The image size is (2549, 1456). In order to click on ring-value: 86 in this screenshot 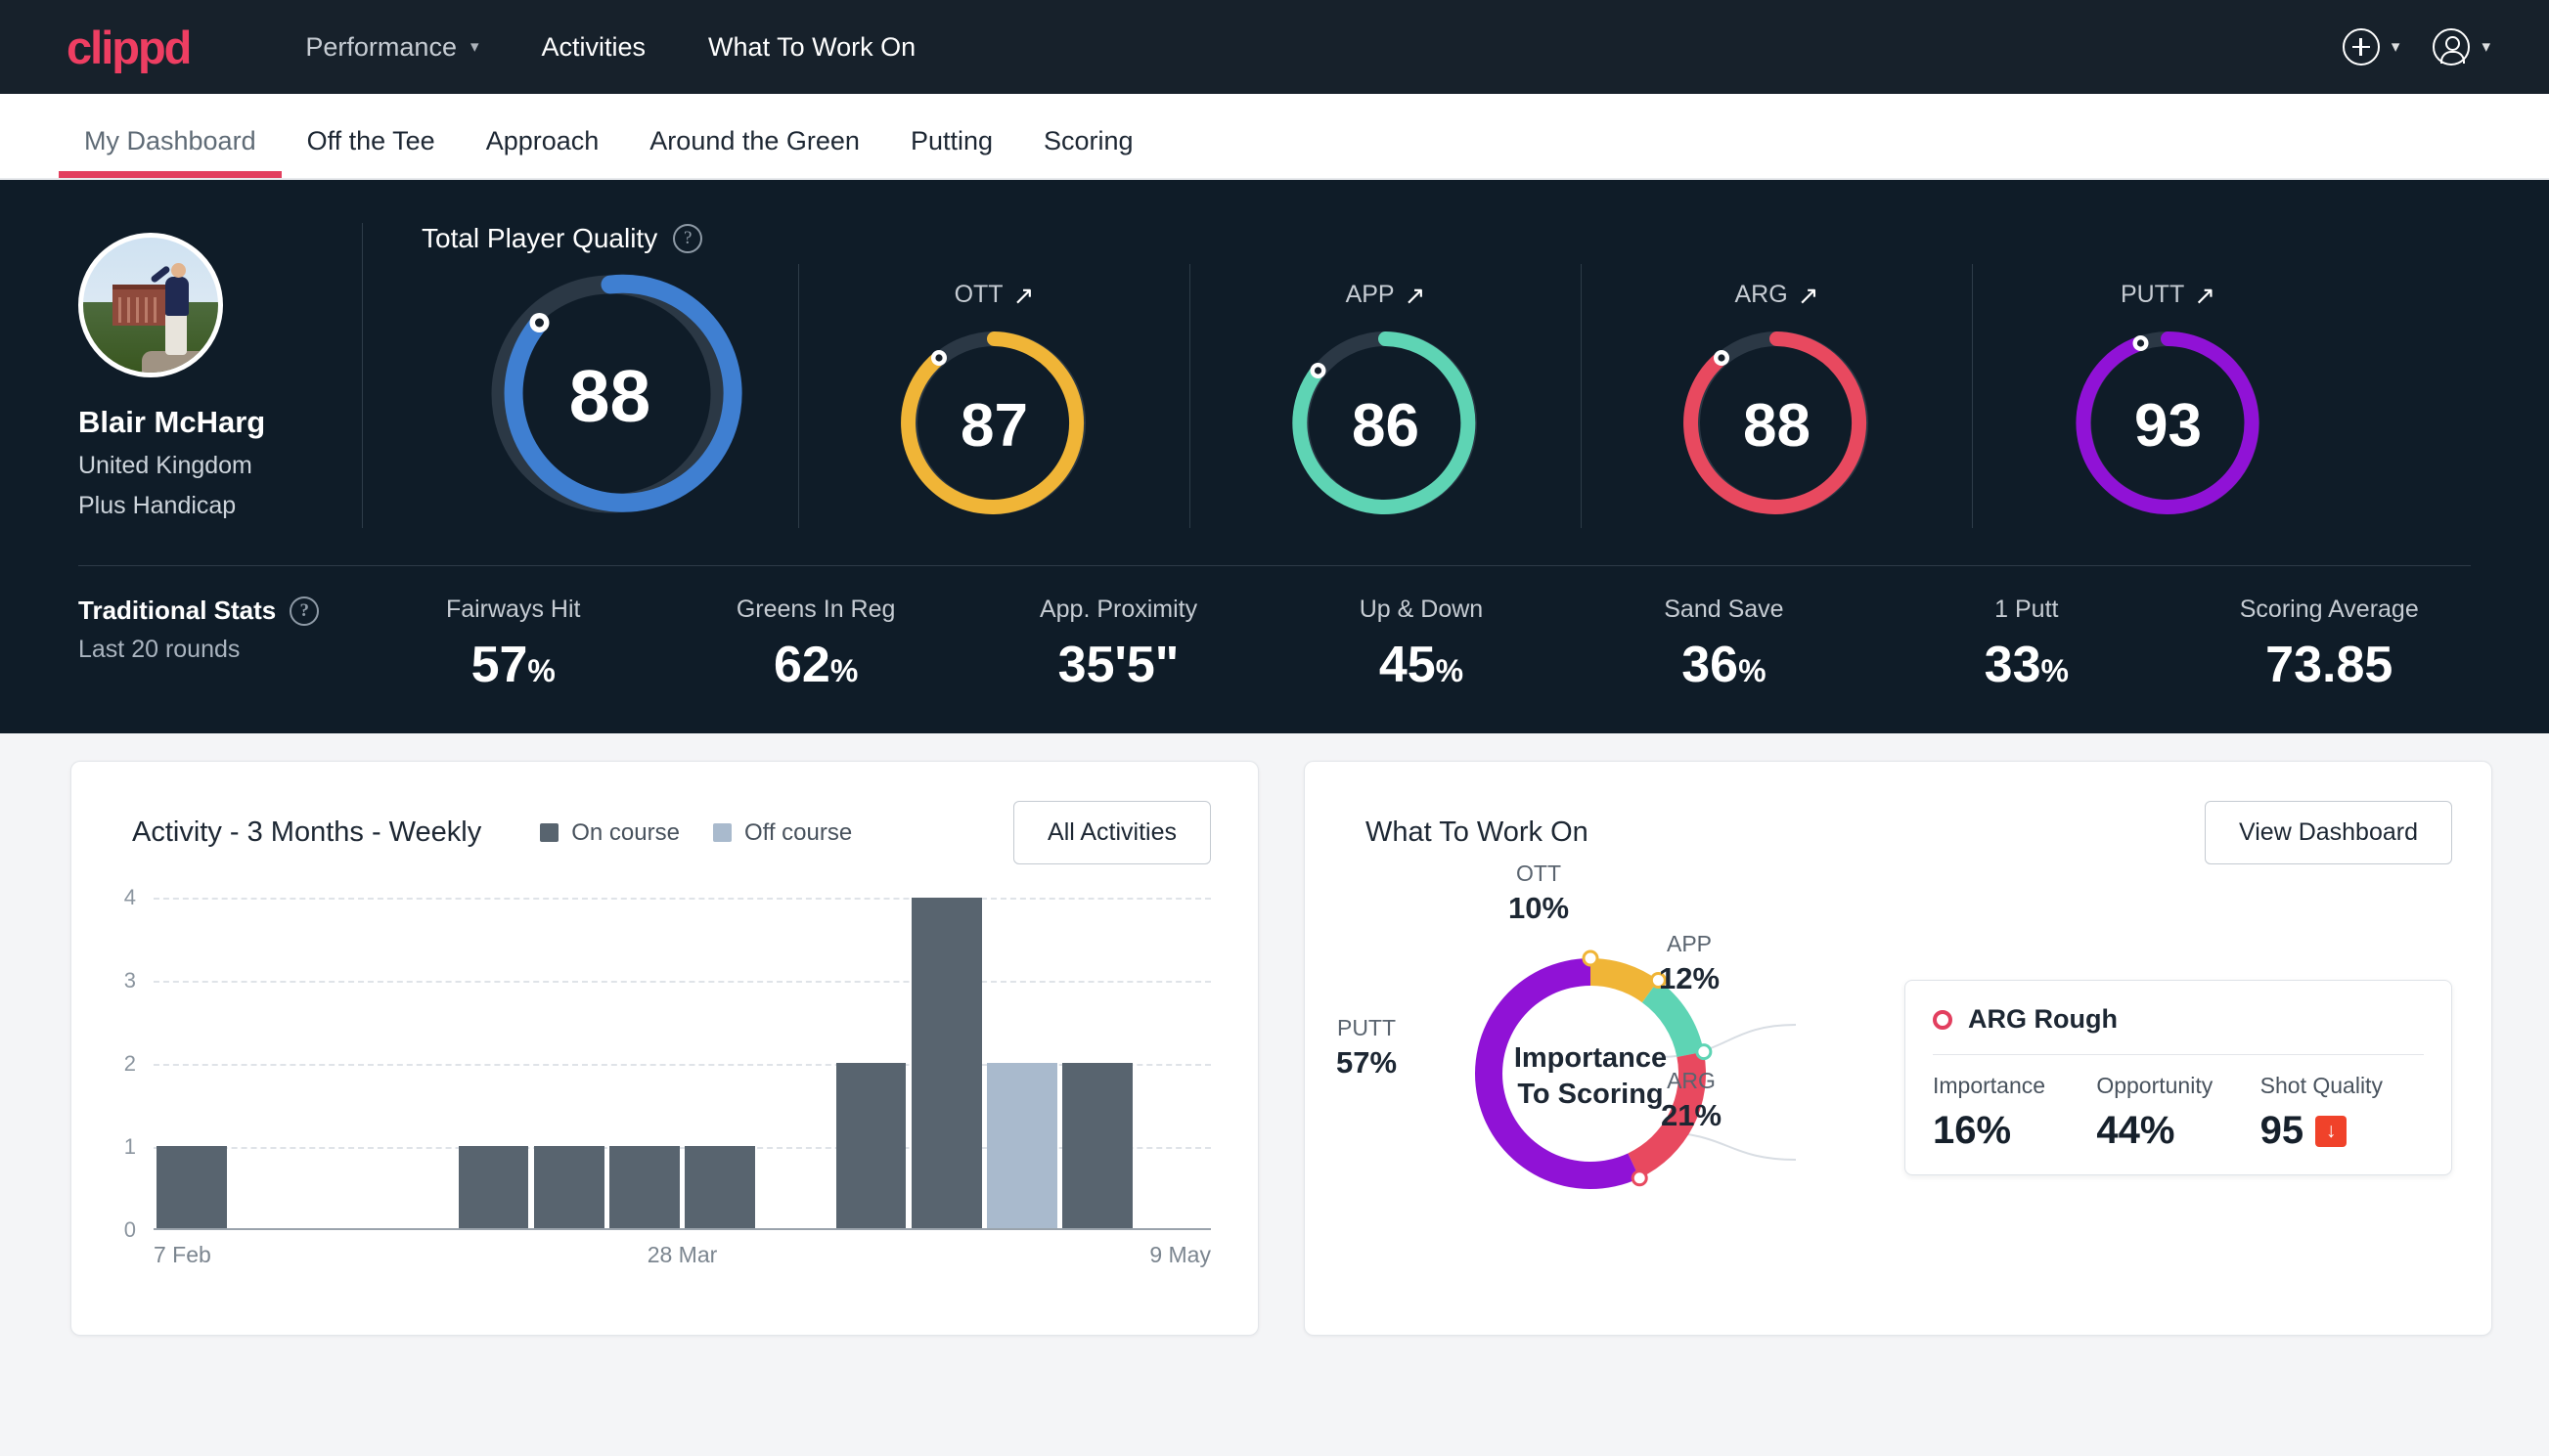, I will do `click(1386, 425)`.